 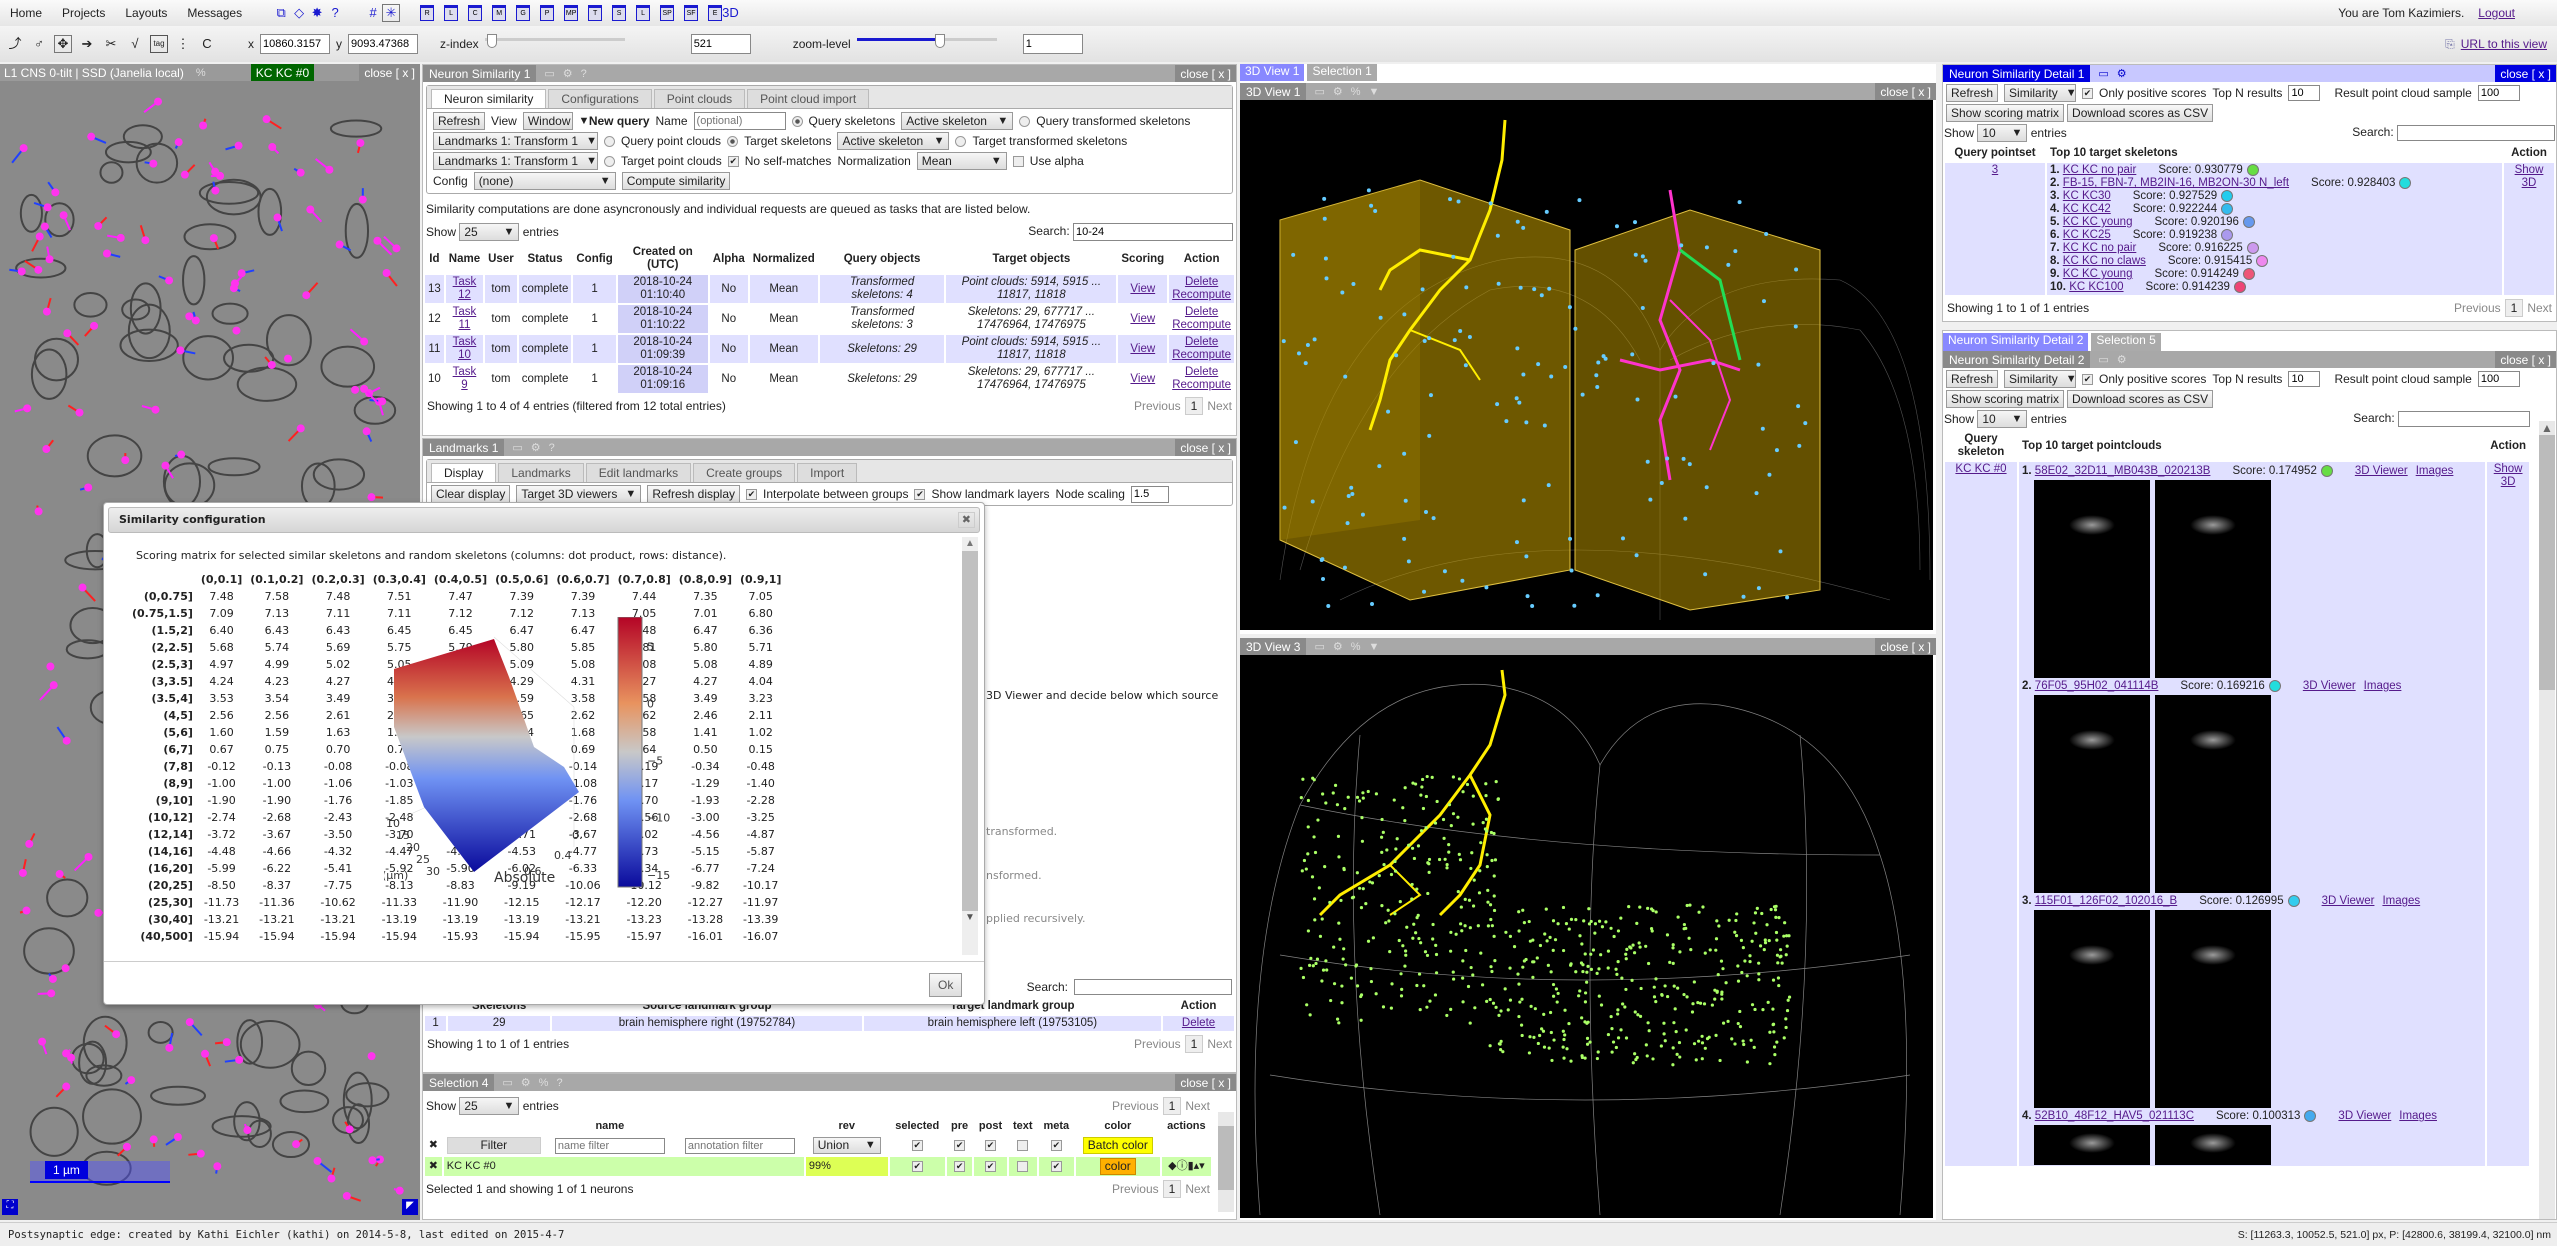 What do you see at coordinates (694, 494) in the screenshot?
I see `refresh-display-button: Refresh display` at bounding box center [694, 494].